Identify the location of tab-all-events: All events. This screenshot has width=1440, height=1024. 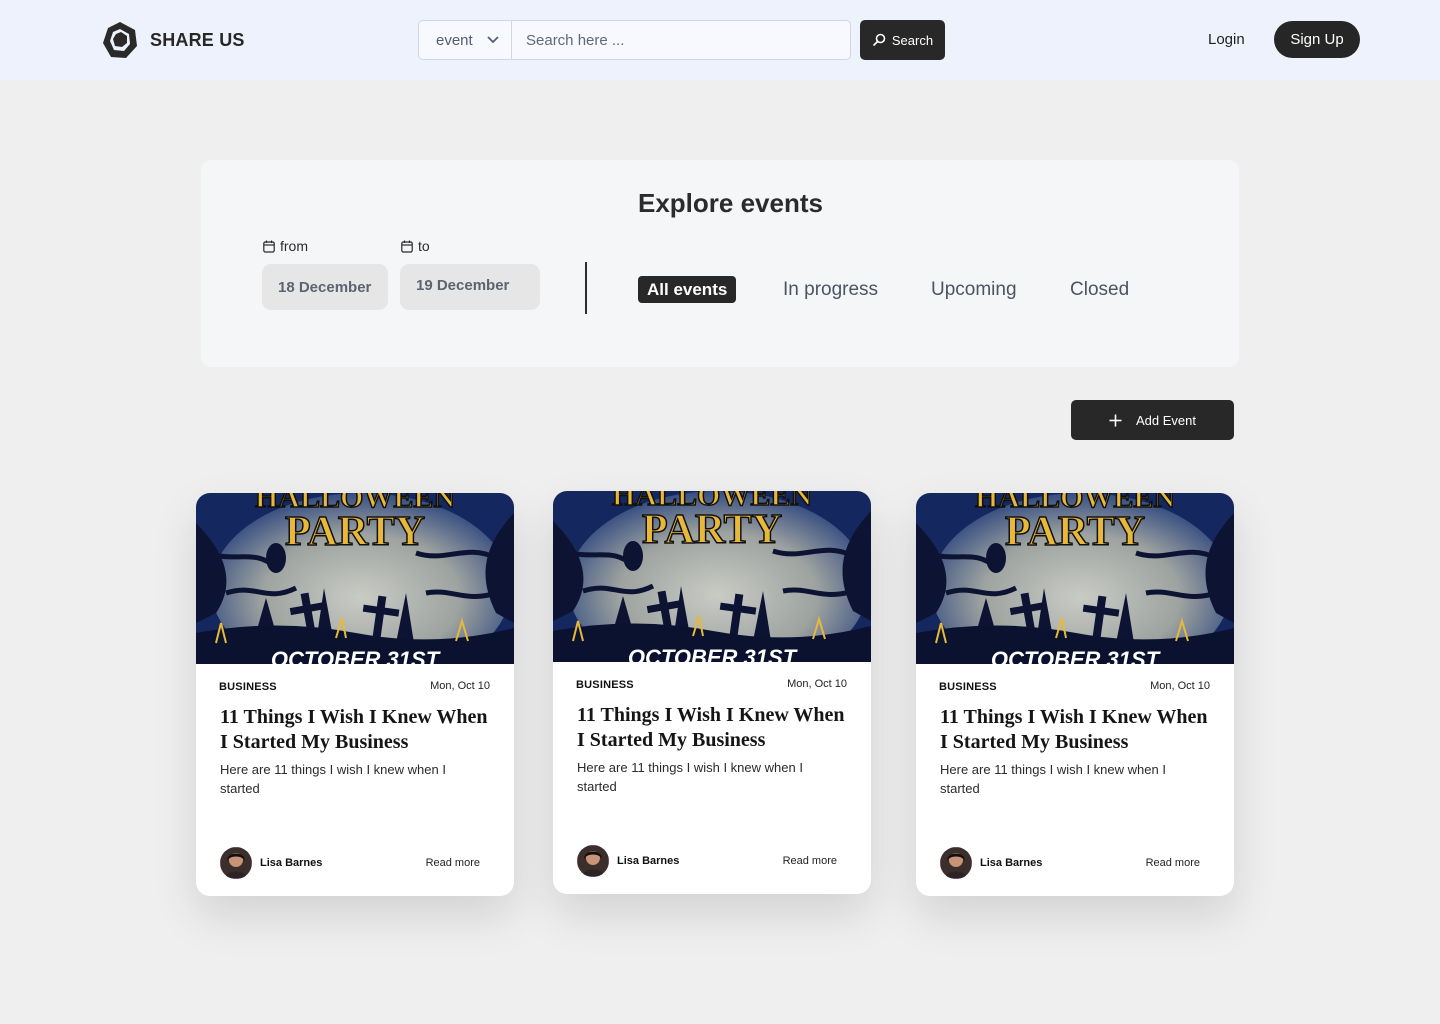
(687, 289).